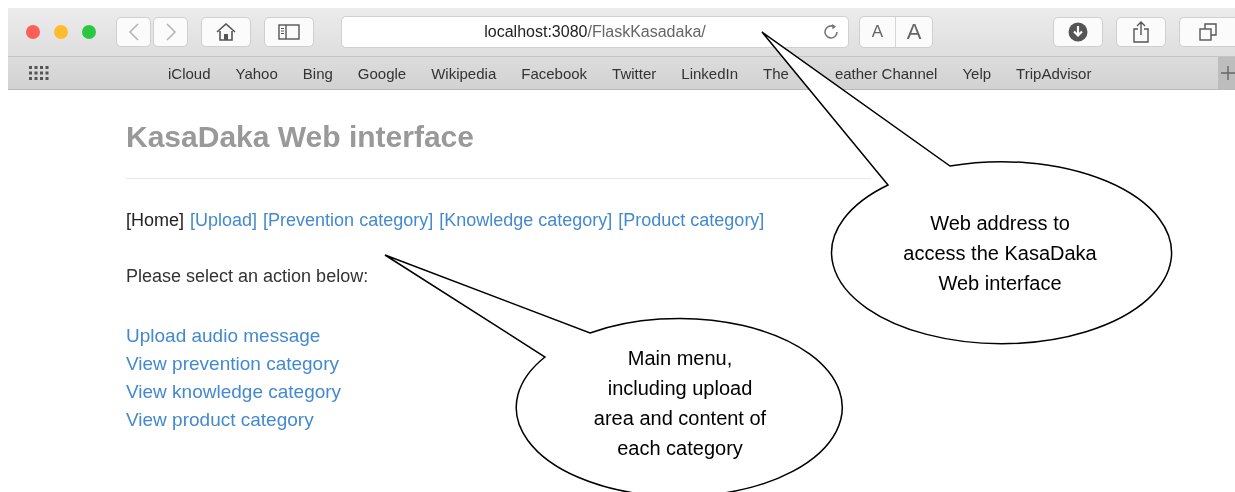 This screenshot has width=1235, height=492. I want to click on action-link: View prevention category, so click(232, 364).